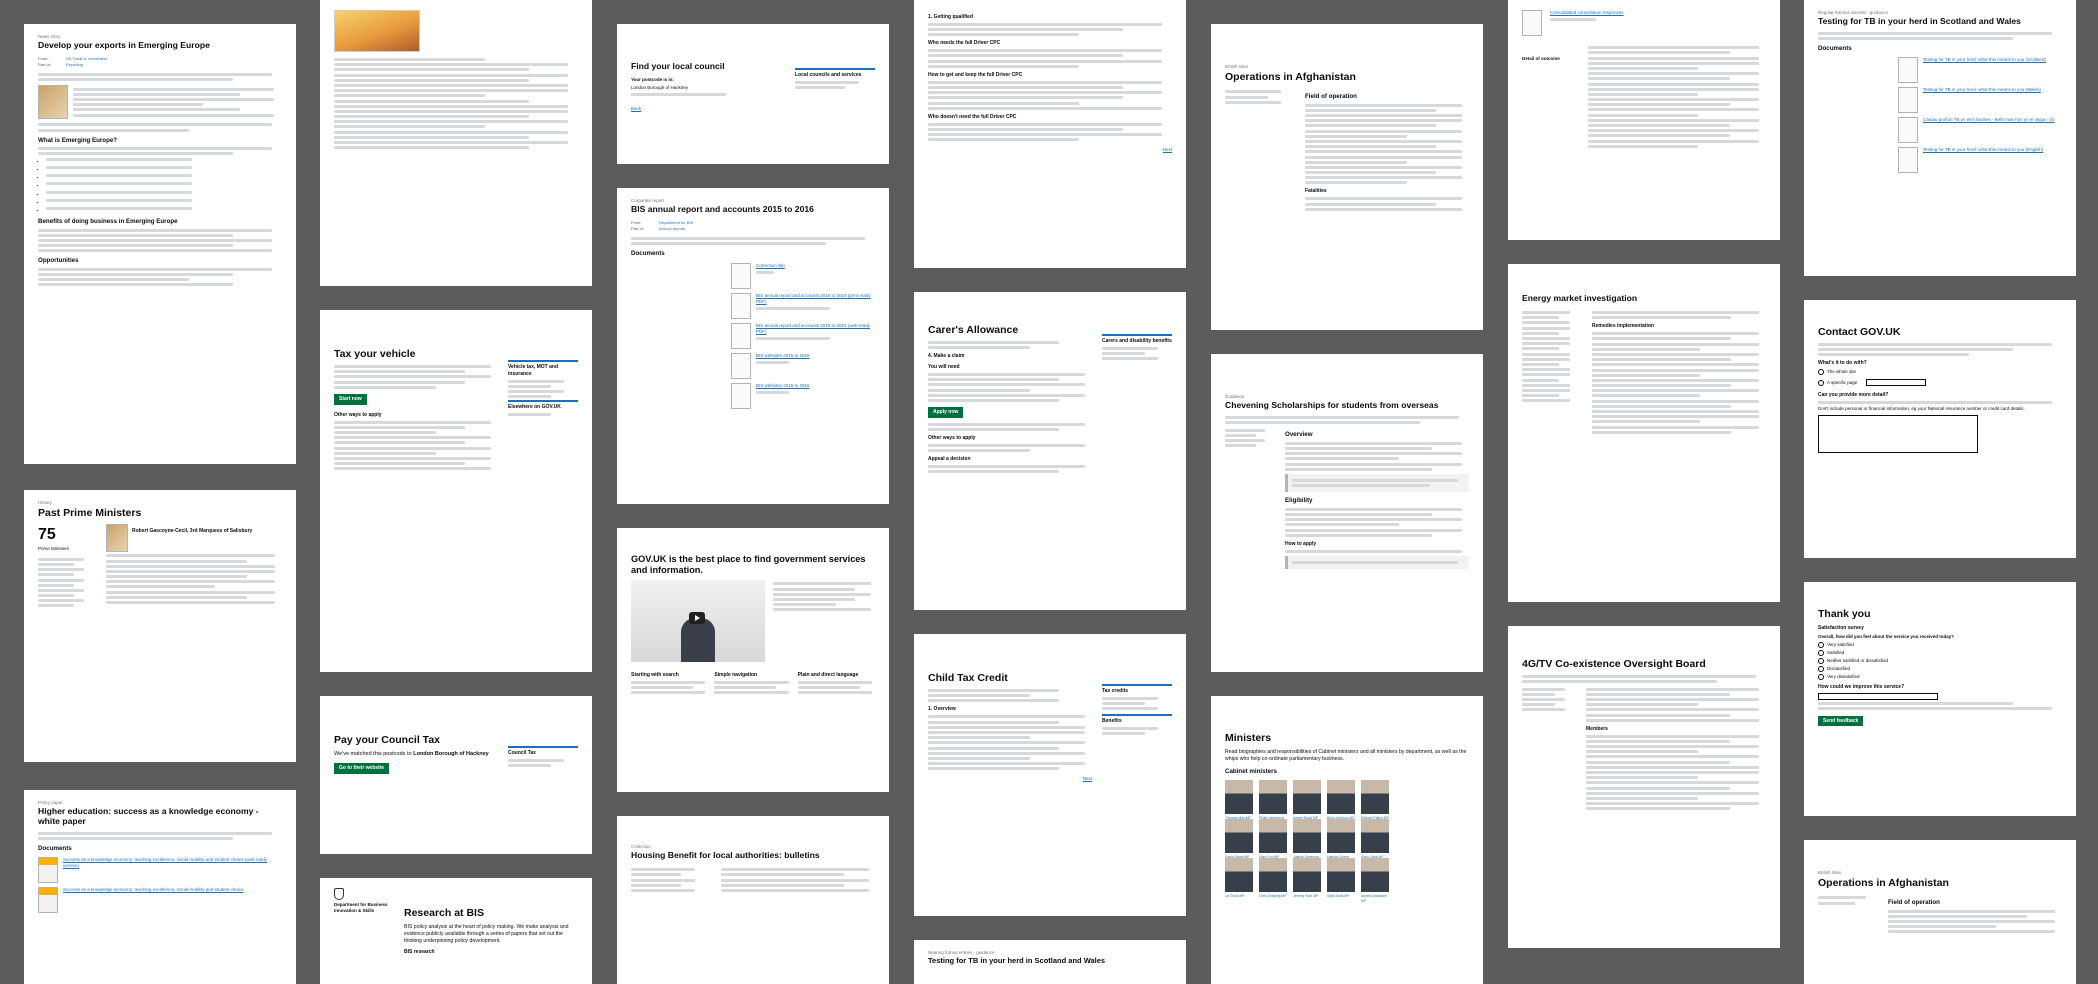  Describe the element at coordinates (1375, 898) in the screenshot. I see `minister-name: Andrea Leadsom MP` at that location.